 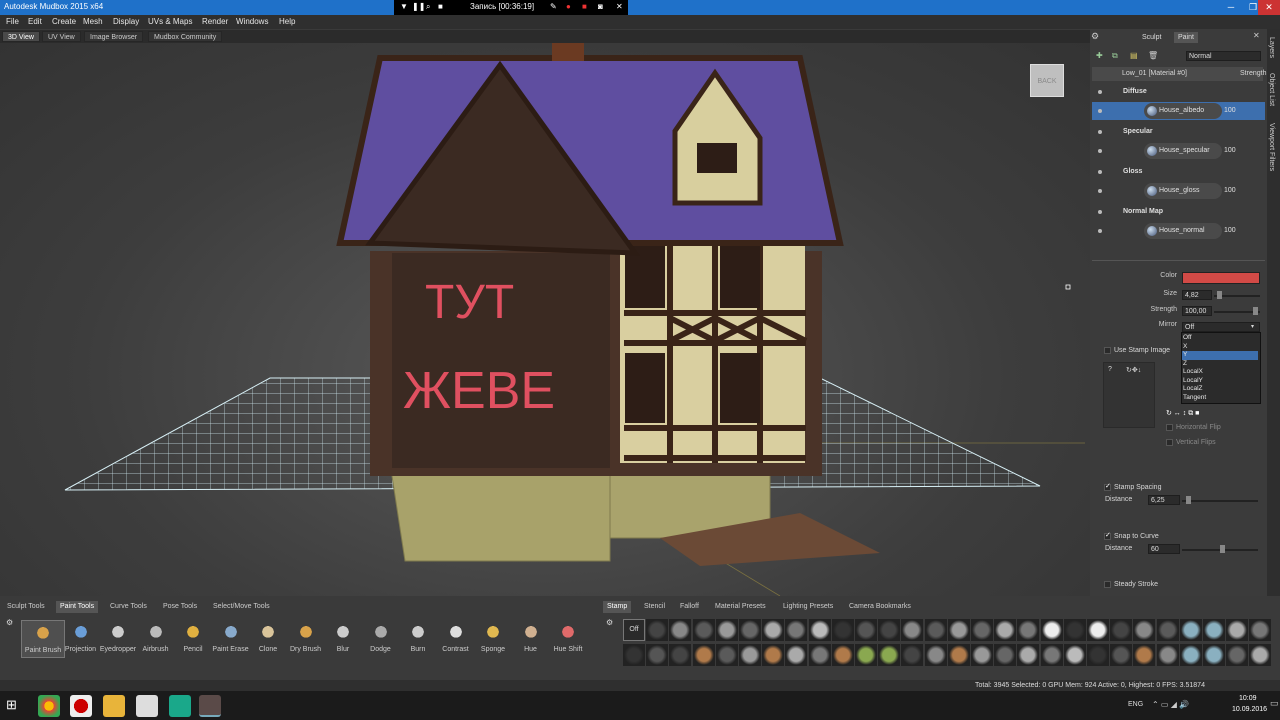 I want to click on file-explorer-icon, so click(x=114, y=706).